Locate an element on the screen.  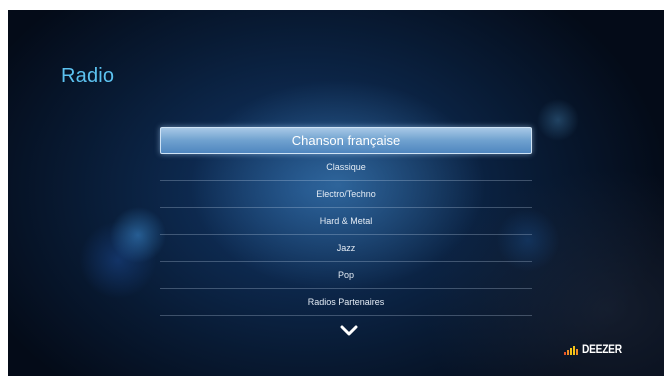
page-title: Radio is located at coordinates (88, 76).